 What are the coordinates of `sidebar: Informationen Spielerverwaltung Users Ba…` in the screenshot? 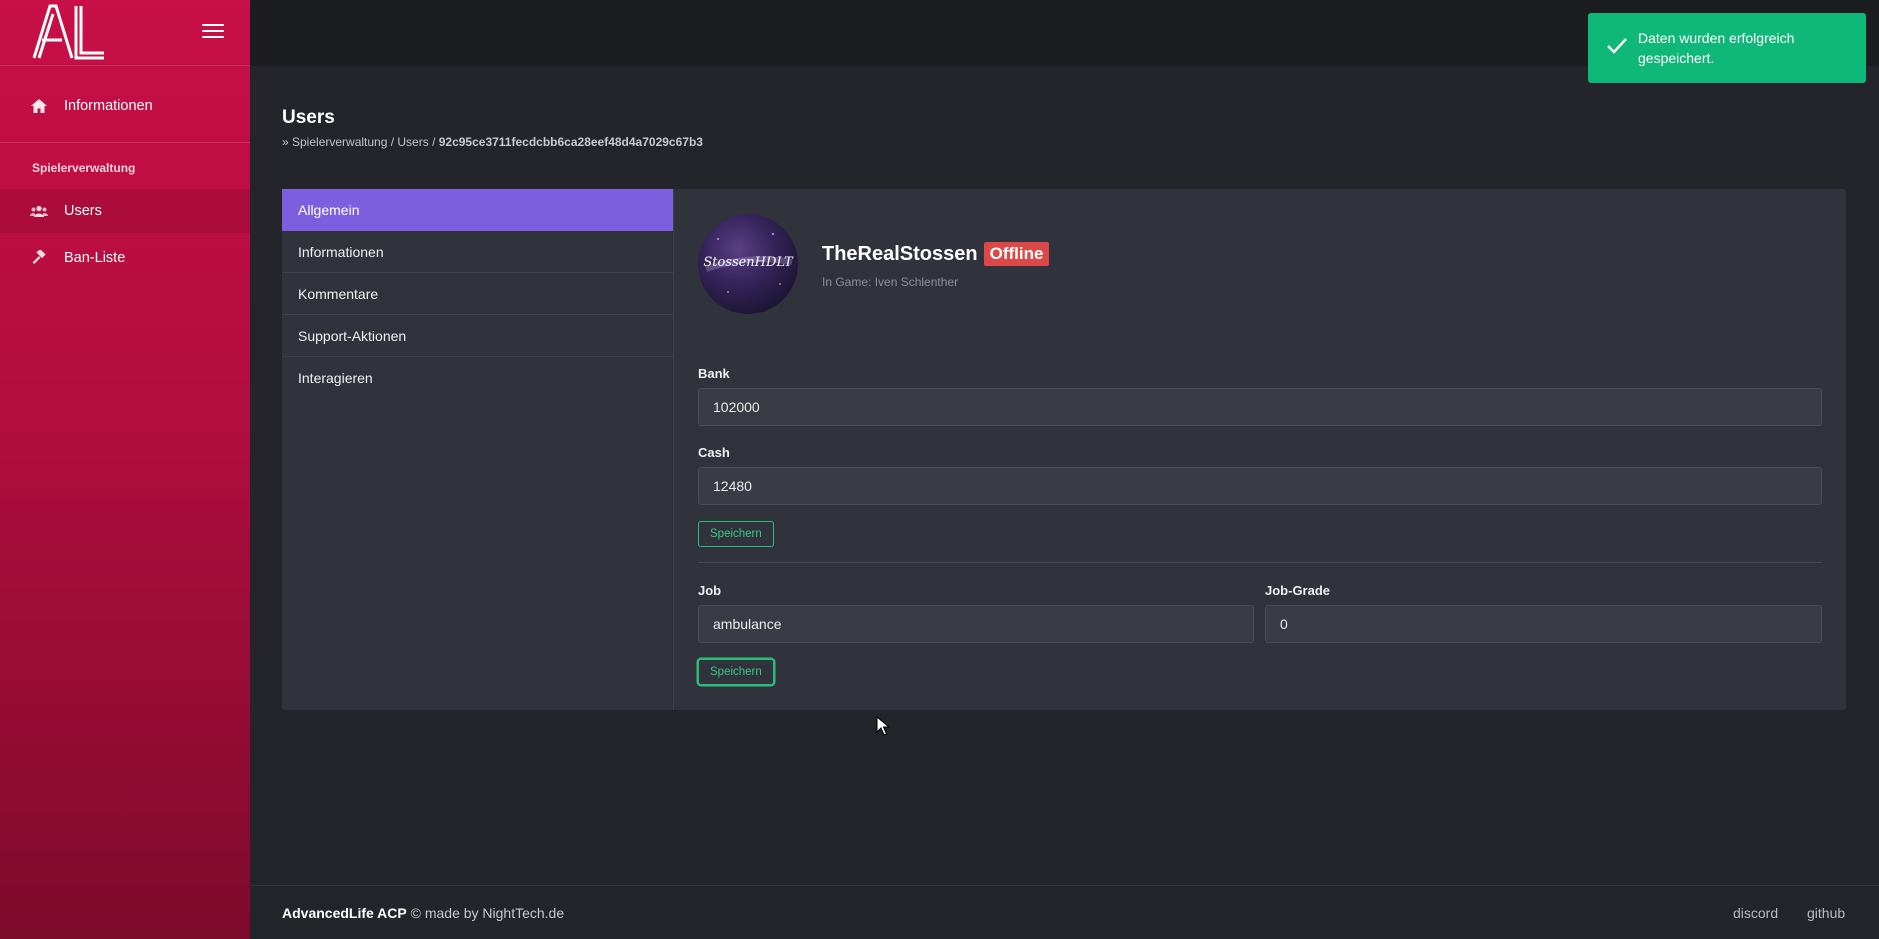 It's located at (125, 469).